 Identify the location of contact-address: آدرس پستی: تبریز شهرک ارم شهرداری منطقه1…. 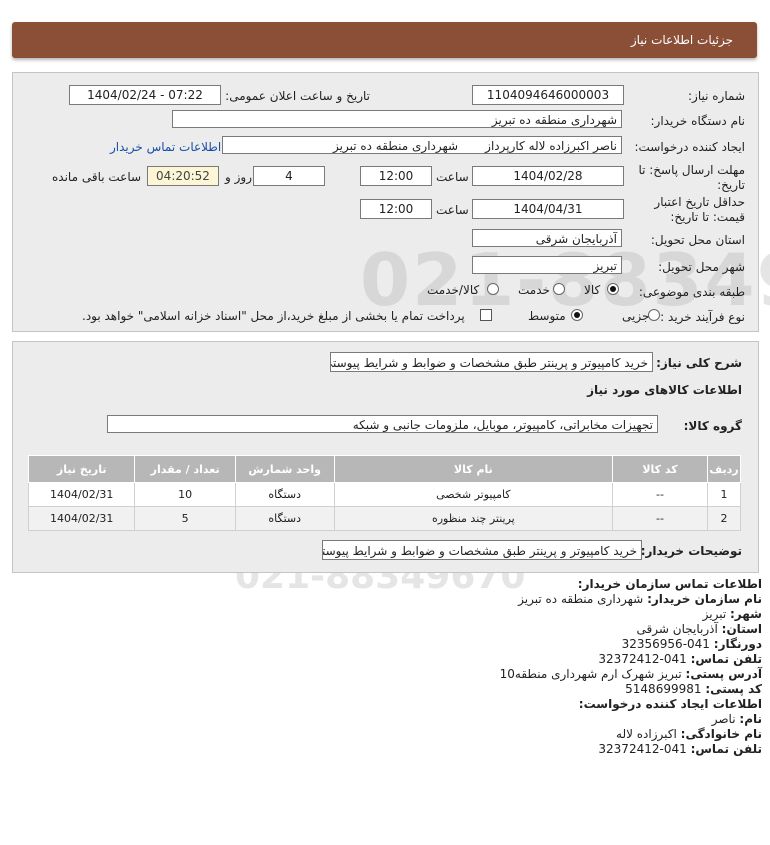
(630, 674).